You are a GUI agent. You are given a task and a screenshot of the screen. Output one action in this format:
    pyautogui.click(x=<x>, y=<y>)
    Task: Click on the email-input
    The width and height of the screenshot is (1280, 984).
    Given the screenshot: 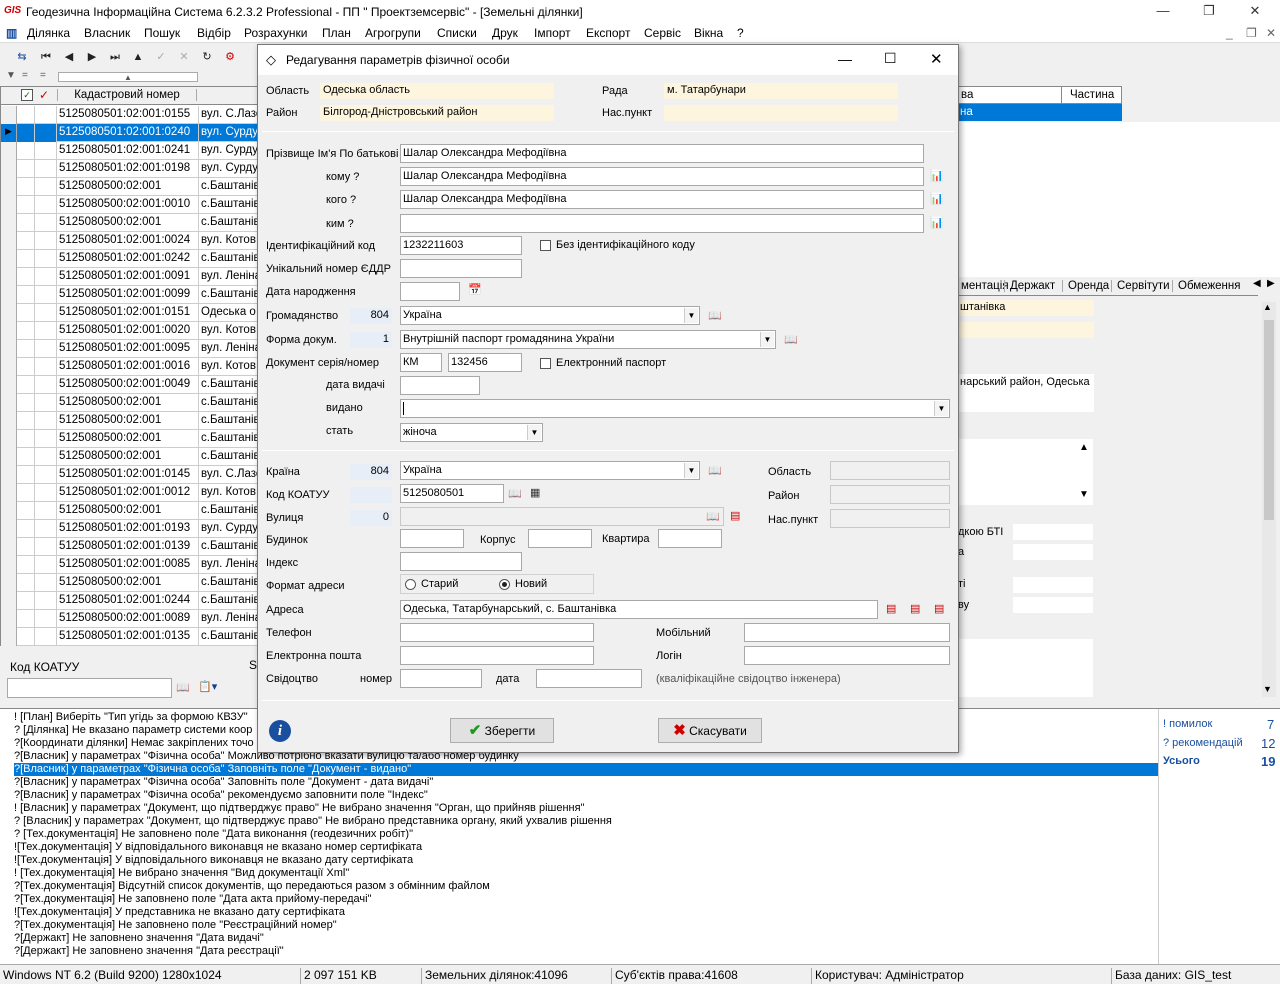 What is the action you would take?
    pyautogui.click(x=497, y=655)
    